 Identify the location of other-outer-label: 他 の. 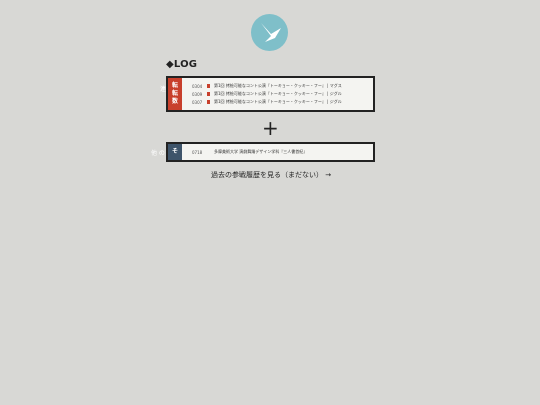
(158, 153).